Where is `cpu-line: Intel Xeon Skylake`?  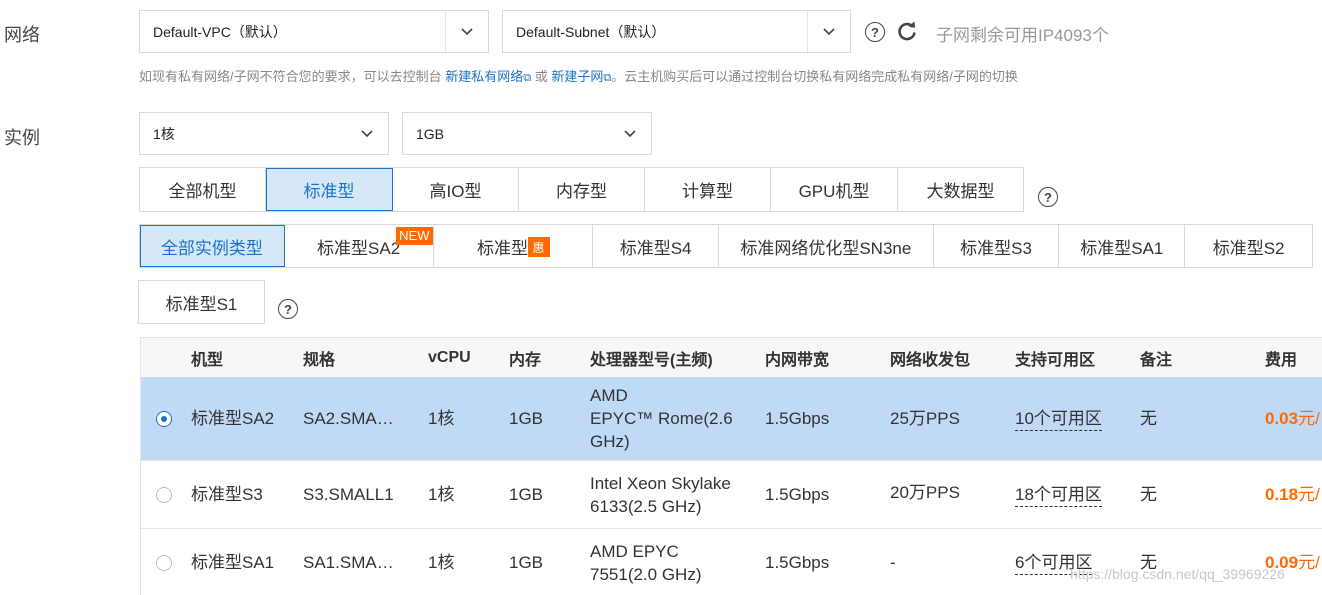
cpu-line: Intel Xeon Skylake is located at coordinates (660, 483).